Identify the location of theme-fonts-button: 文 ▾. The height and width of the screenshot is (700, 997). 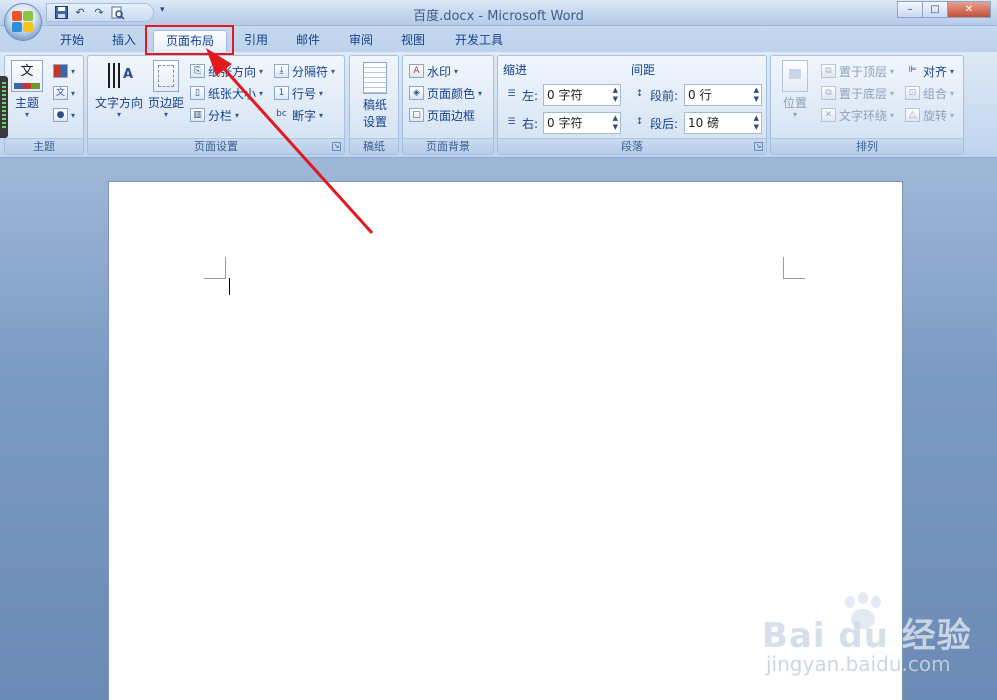
(64, 93).